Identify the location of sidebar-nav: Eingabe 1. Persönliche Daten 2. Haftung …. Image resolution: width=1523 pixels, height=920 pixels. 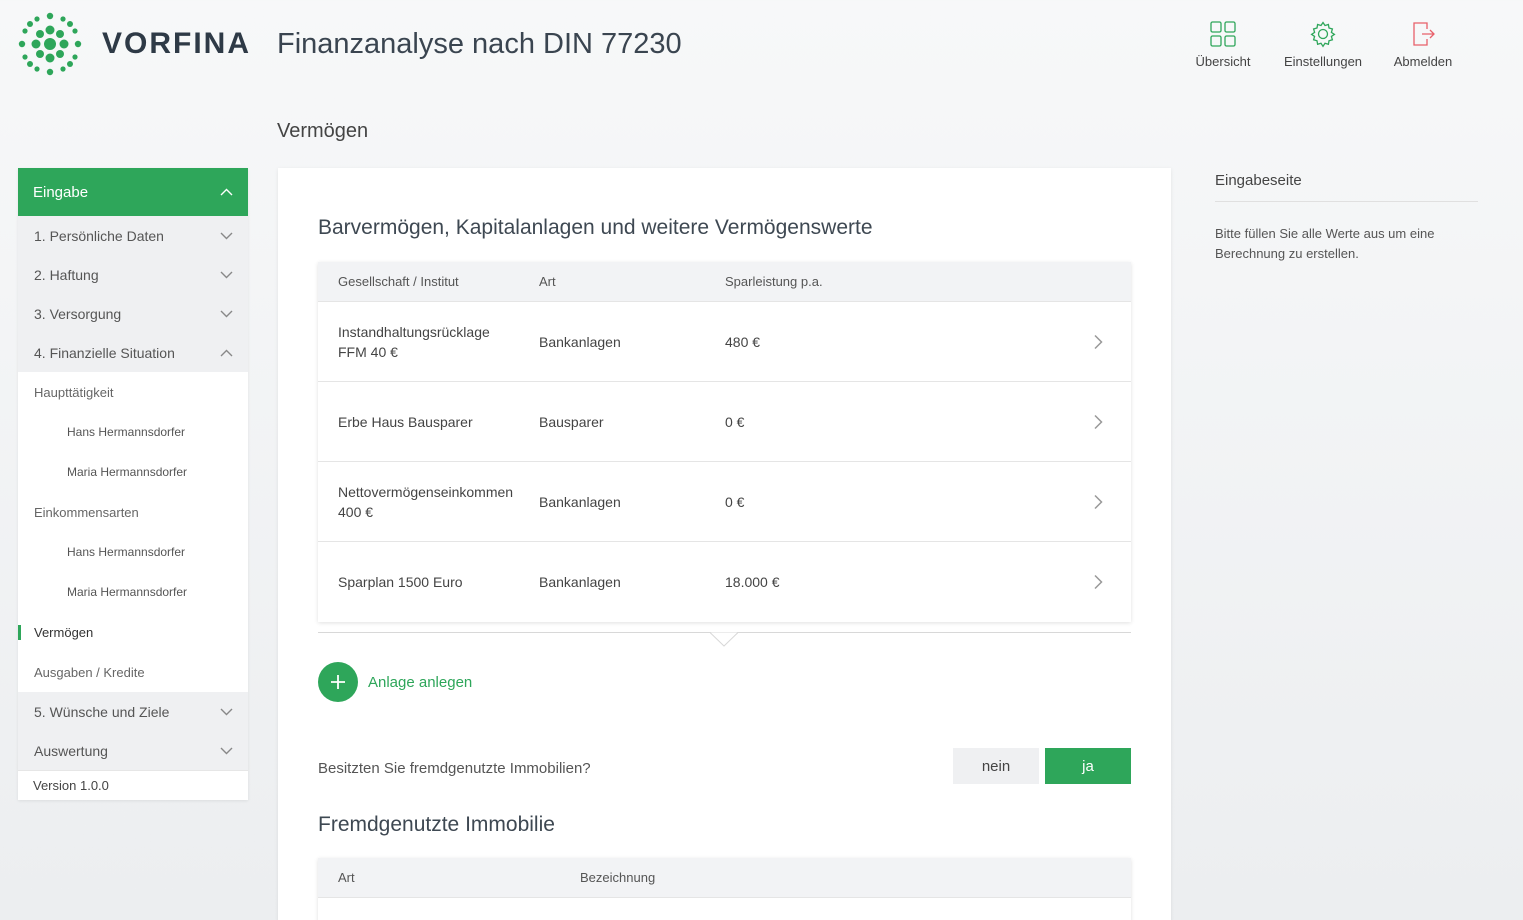
(133, 484).